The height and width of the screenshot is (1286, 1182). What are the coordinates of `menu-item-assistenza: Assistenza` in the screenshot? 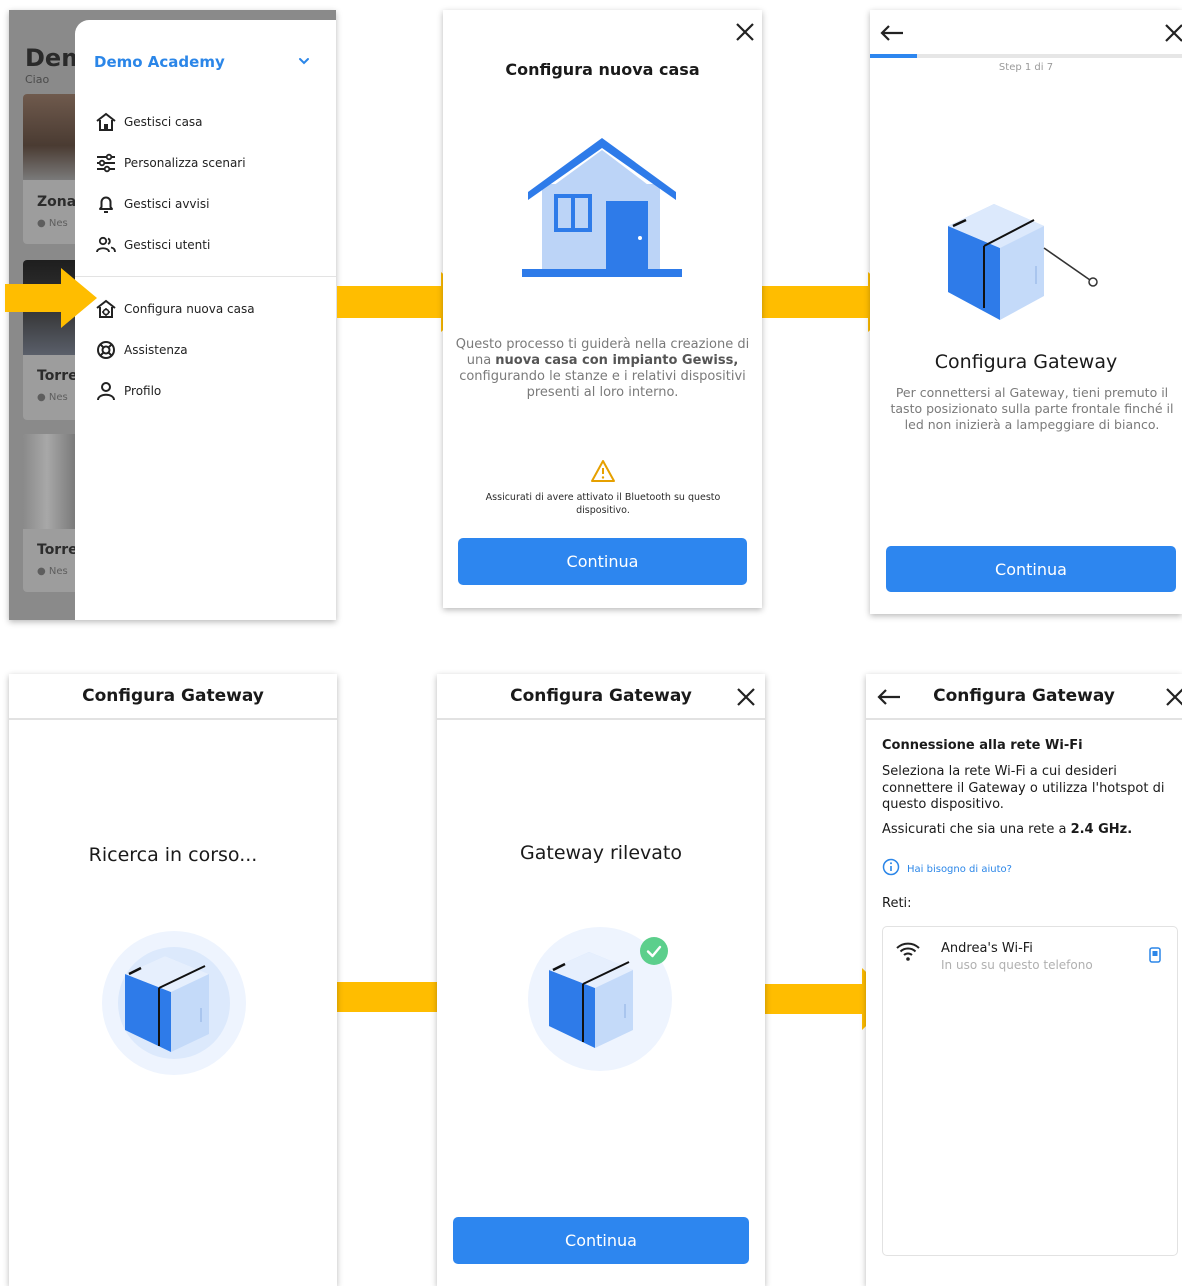 It's located at (141, 350).